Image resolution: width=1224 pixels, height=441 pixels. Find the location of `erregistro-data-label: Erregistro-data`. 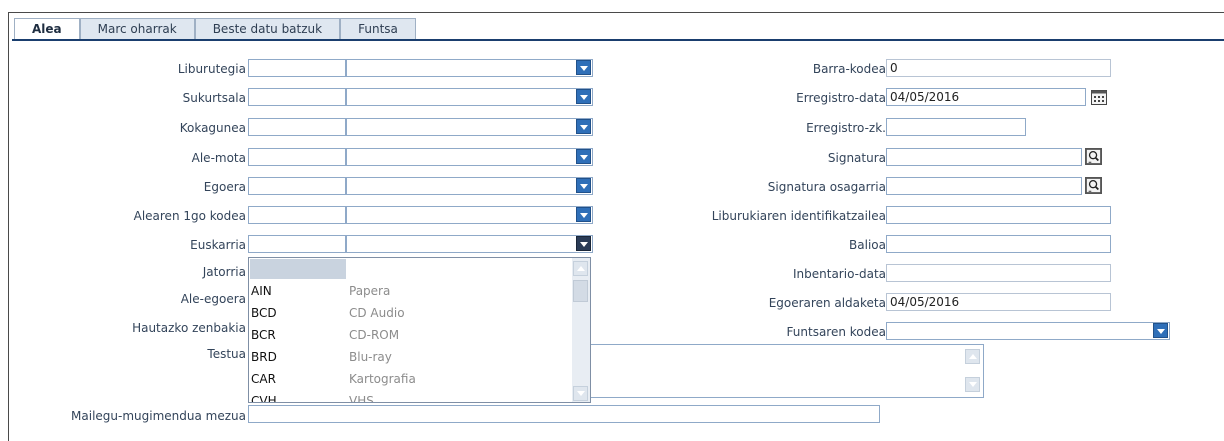

erregistro-data-label: Erregistro-data is located at coordinates (841, 98).